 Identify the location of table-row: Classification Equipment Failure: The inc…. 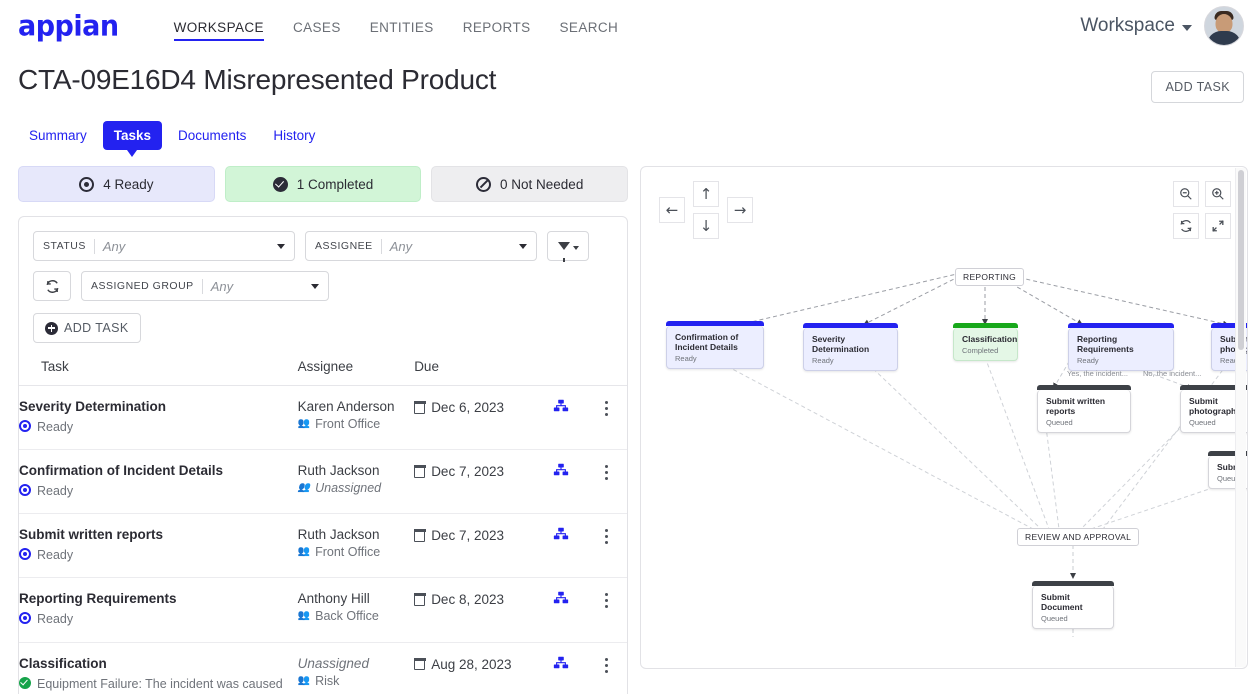
(323, 668).